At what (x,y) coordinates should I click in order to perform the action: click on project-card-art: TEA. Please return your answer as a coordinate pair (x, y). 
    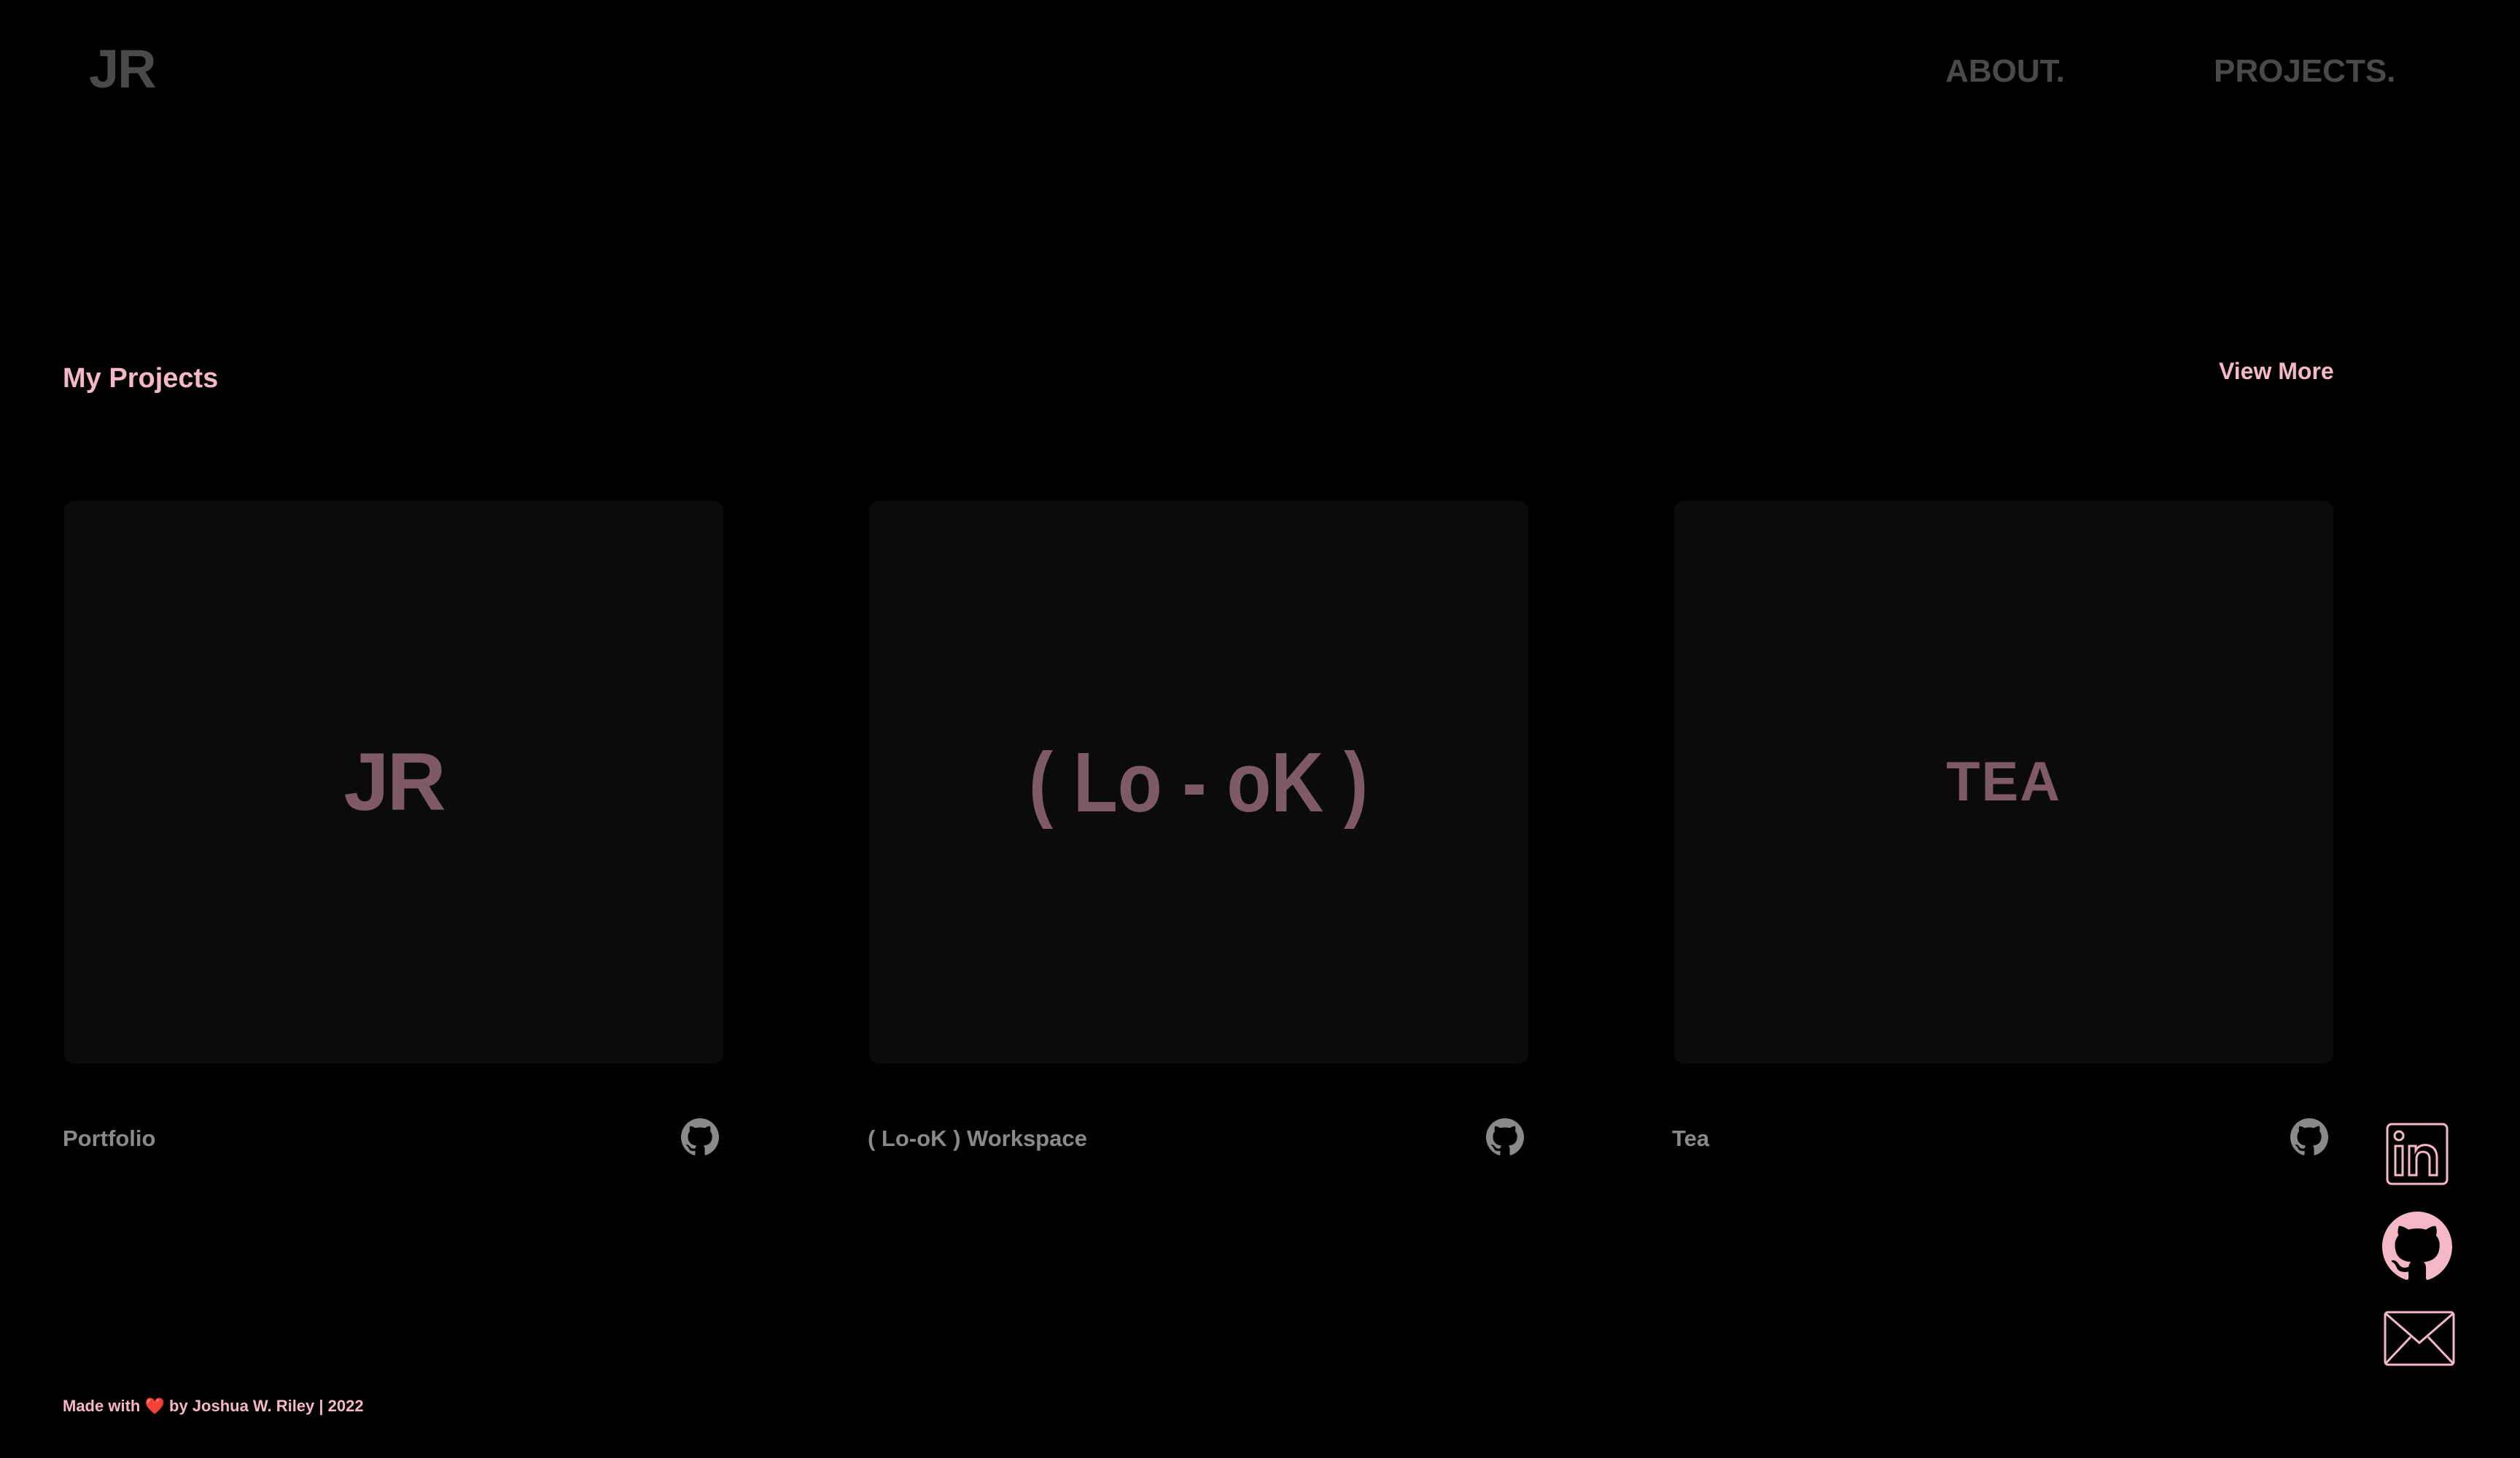
    Looking at the image, I should click on (2003, 782).